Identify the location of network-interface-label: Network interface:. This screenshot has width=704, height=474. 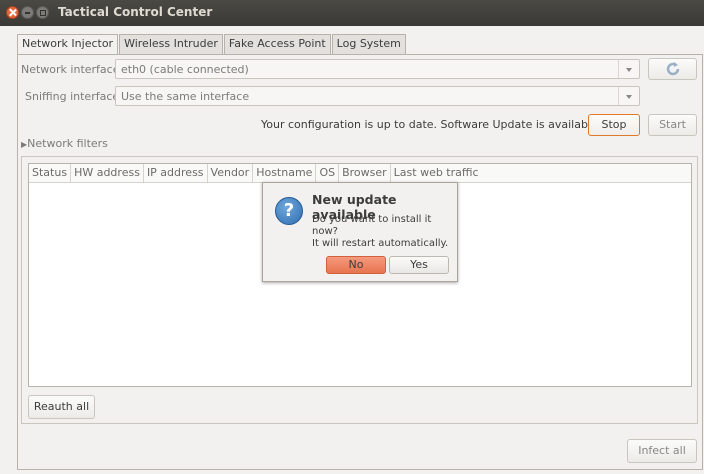
(72, 69).